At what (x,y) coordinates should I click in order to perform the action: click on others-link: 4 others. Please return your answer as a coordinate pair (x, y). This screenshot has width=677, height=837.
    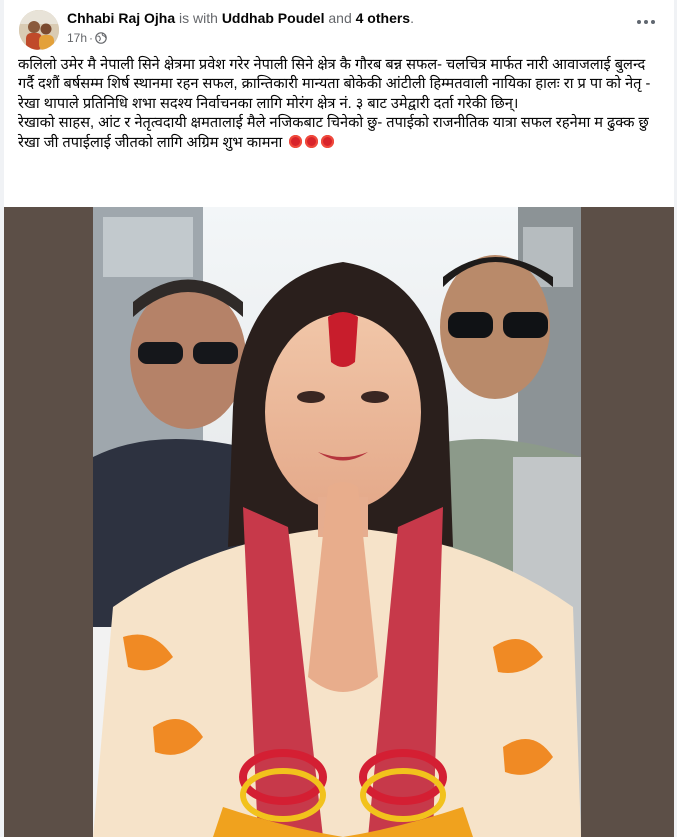
    Looking at the image, I should click on (383, 18).